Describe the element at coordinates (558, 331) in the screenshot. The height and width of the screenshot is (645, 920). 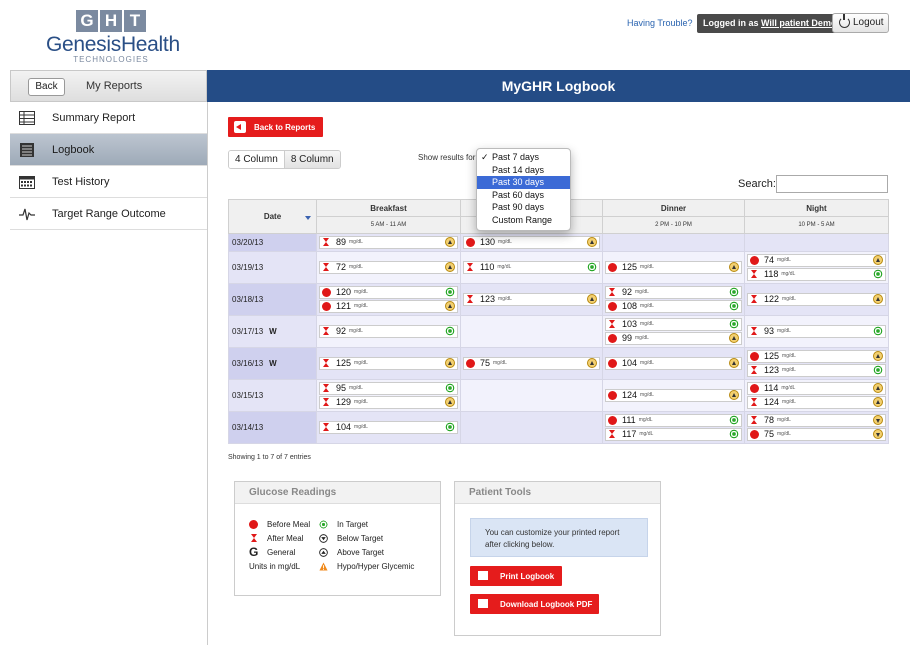
I see `table-row: 03/17/13 W 92 mg/dL 103 mg/dL 99 mg/dL 93 mg/dL` at that location.